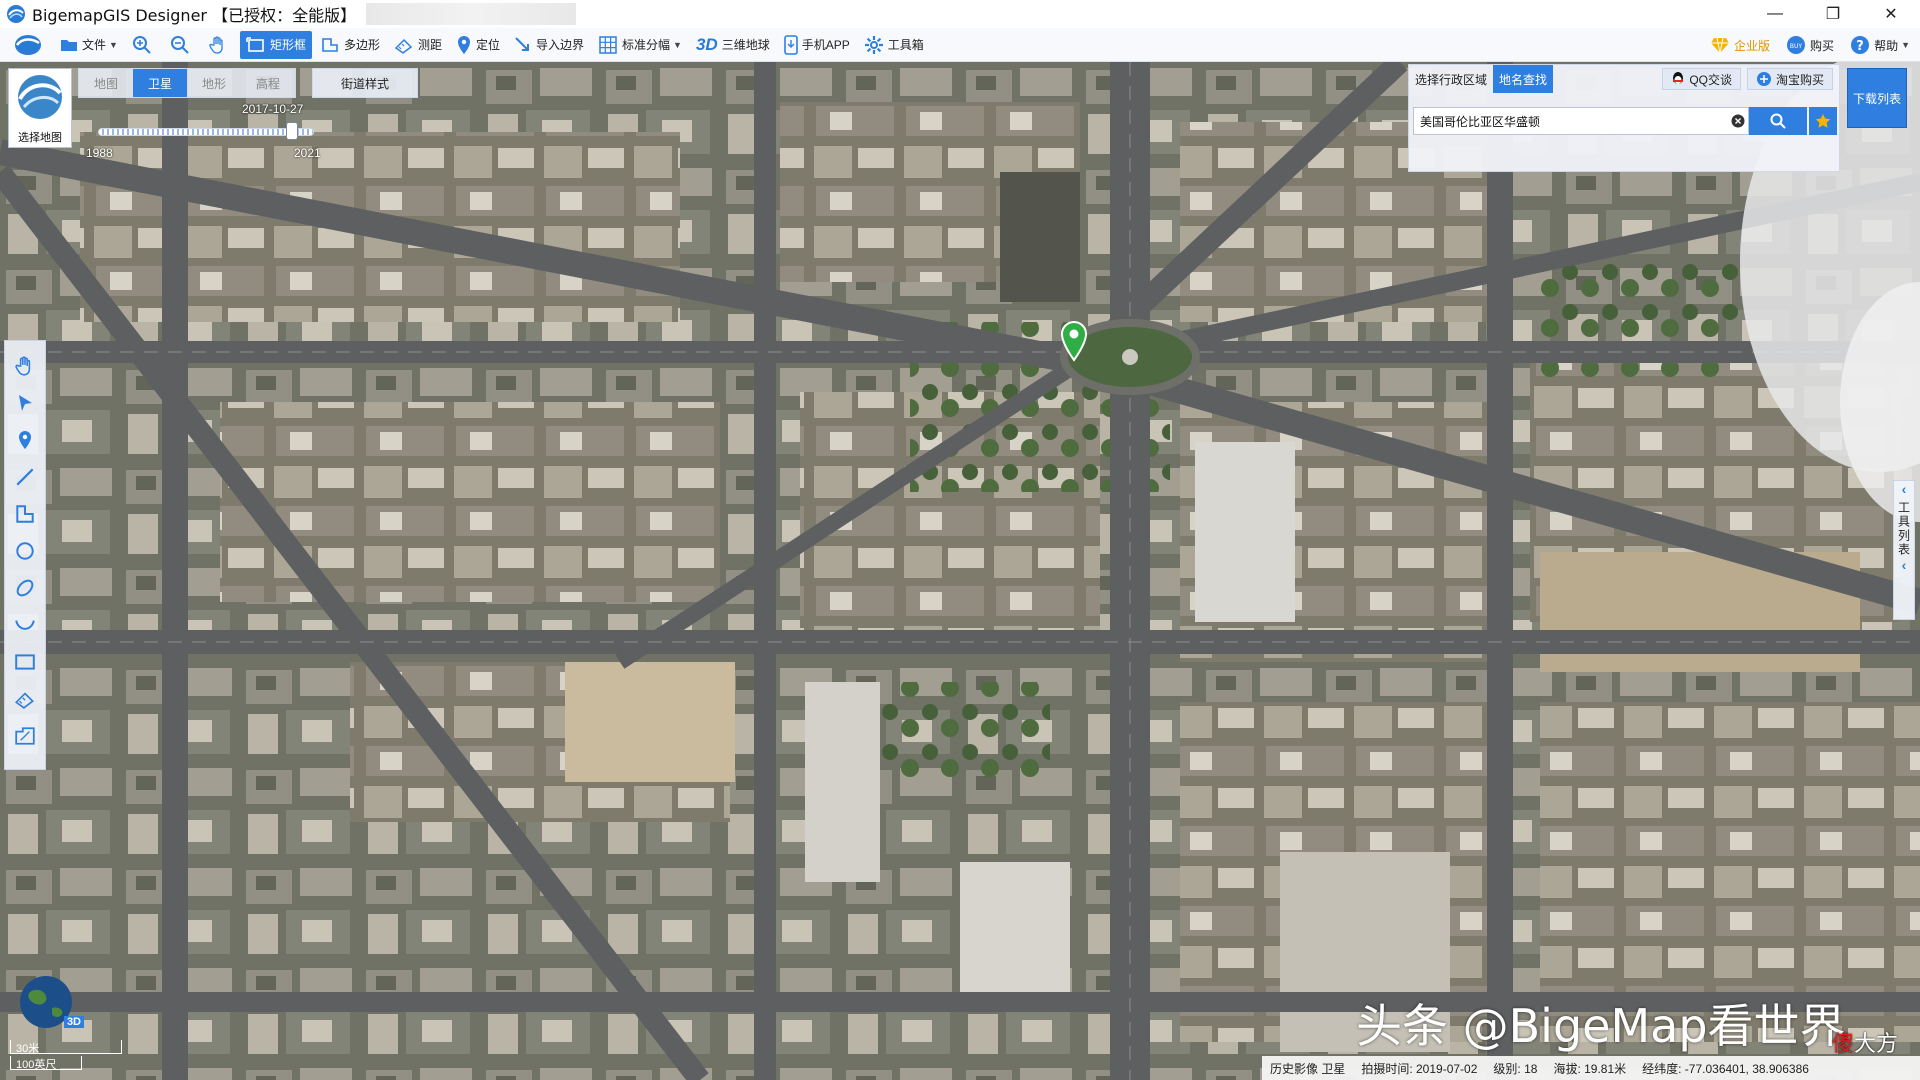 This screenshot has height=1080, width=1920. Describe the element at coordinates (790, 44) in the screenshot. I see `phone-icon` at that location.